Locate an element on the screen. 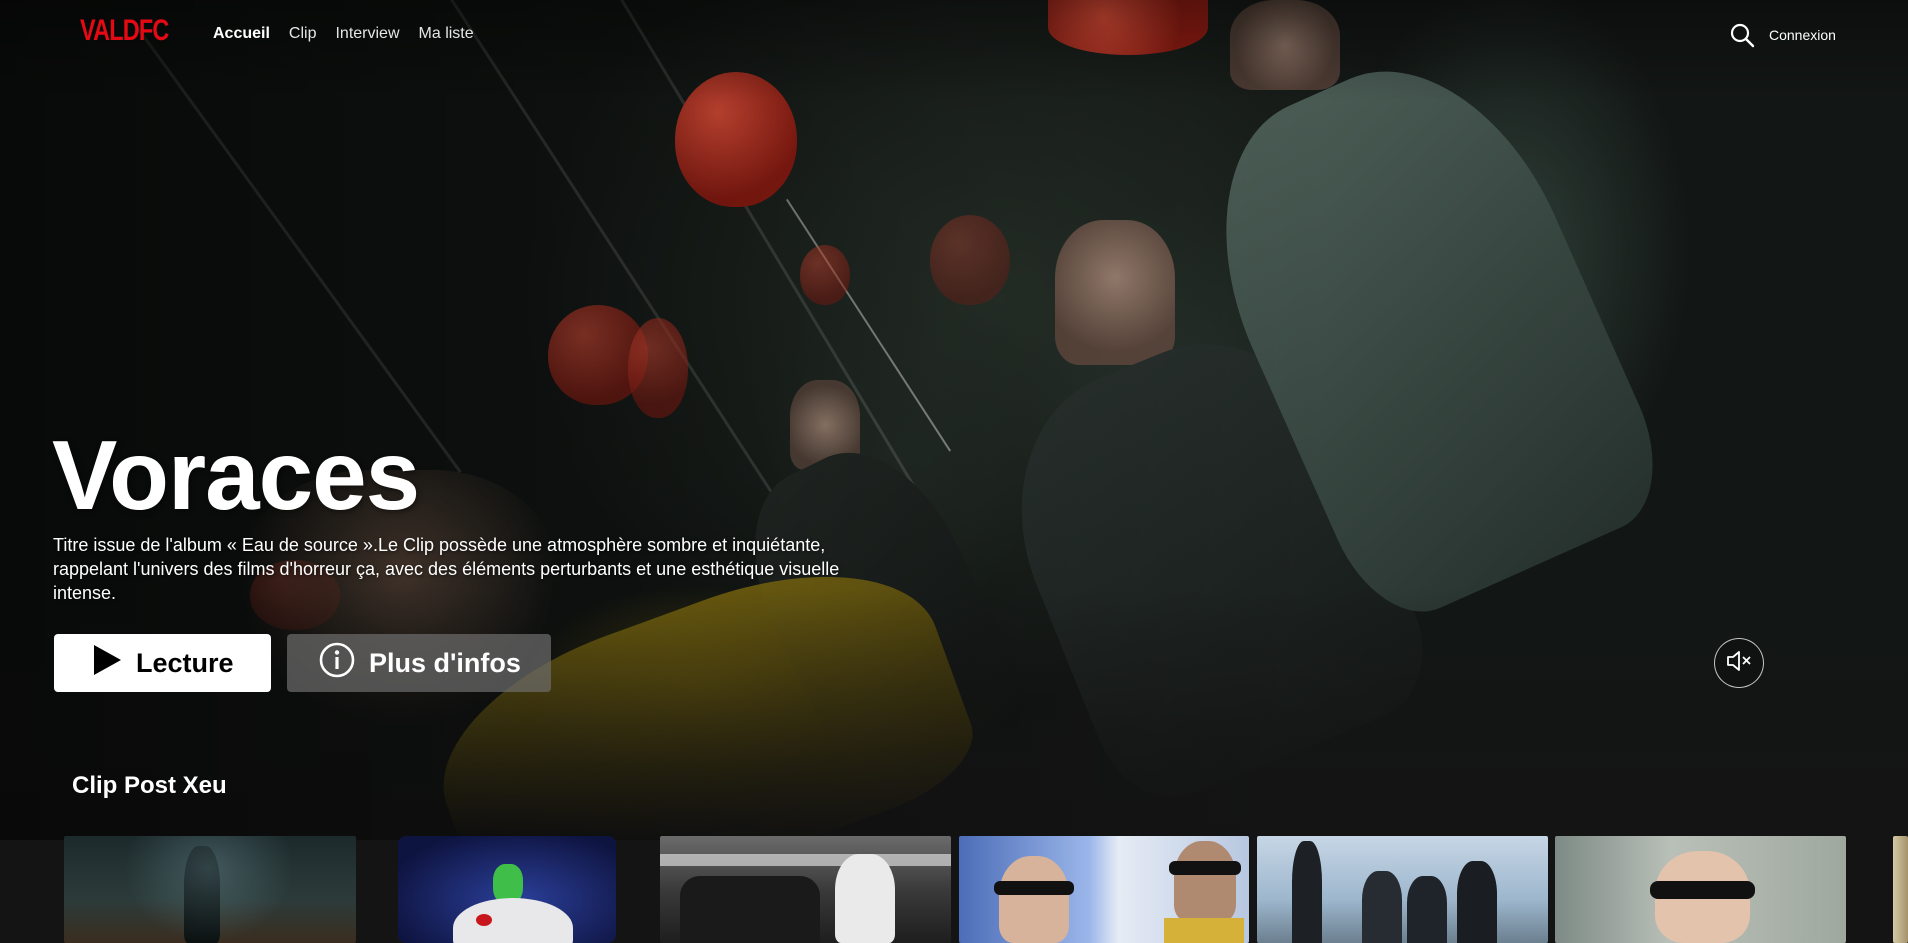  search-icon is located at coordinates (1742, 35).